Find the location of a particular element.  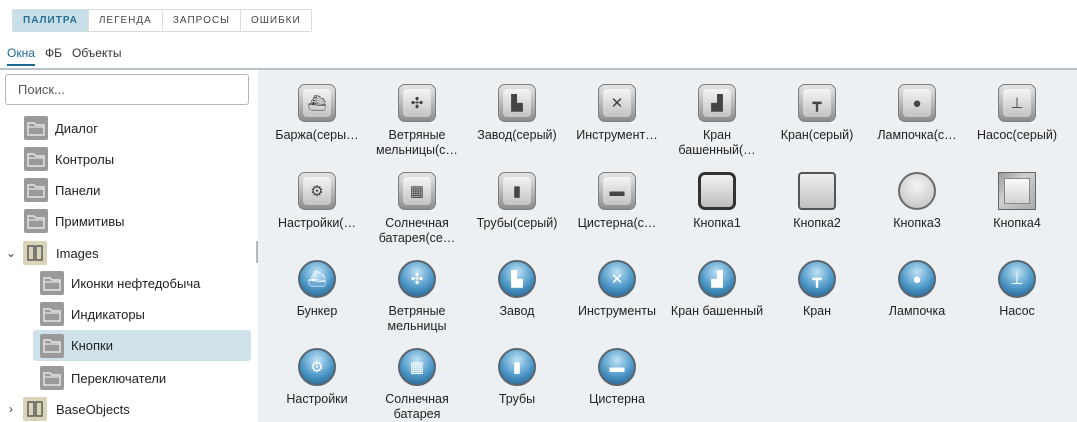

palette-item-icon: ▙ is located at coordinates (517, 103).